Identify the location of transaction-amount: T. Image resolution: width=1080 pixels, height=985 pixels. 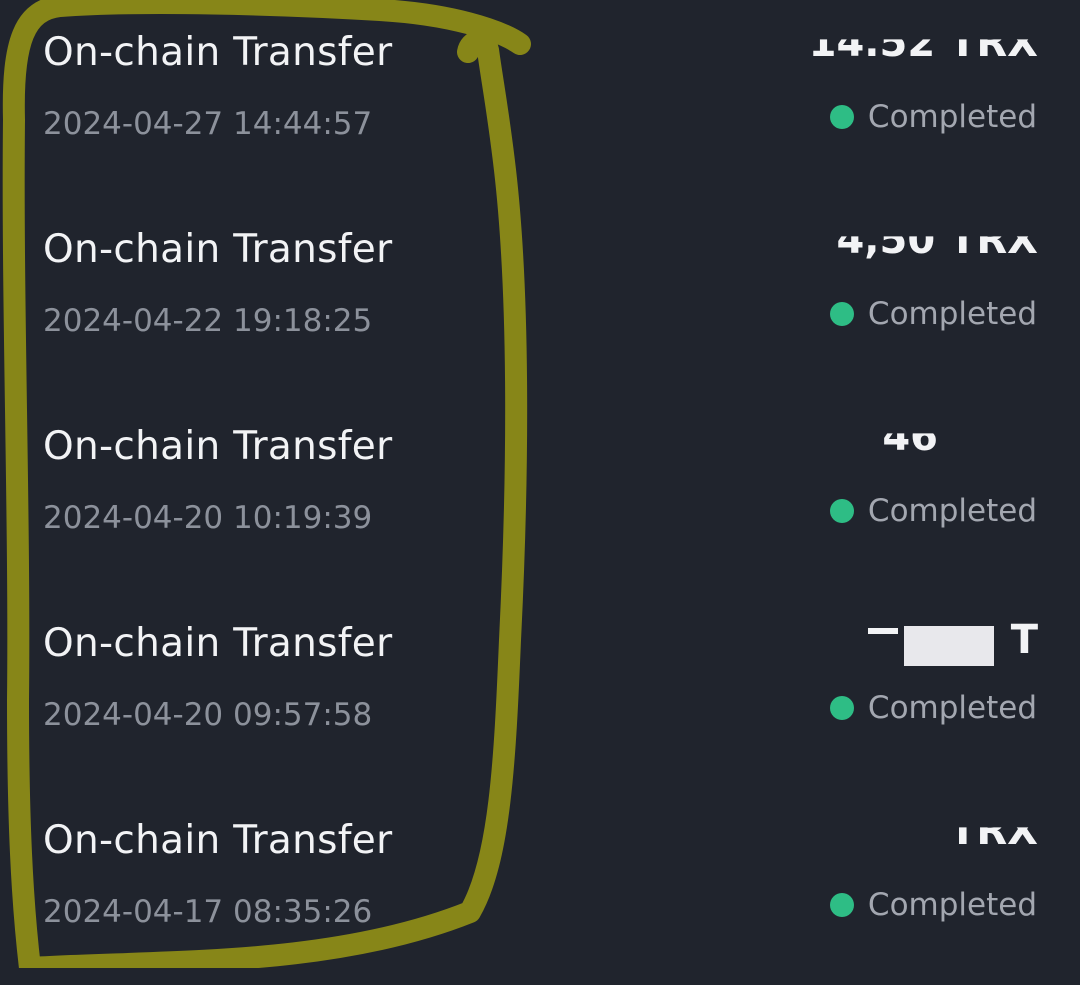
(1024, 640).